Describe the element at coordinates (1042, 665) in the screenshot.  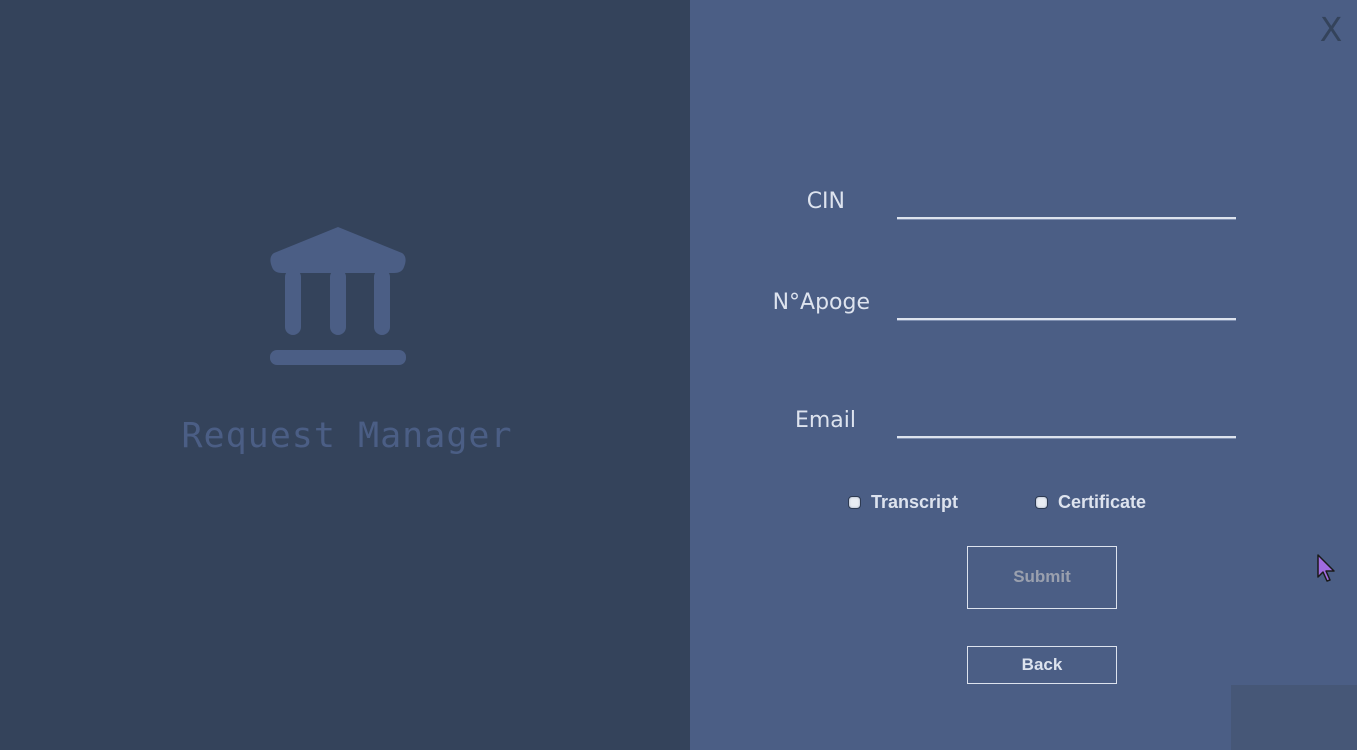
I see `back-button: Back` at that location.